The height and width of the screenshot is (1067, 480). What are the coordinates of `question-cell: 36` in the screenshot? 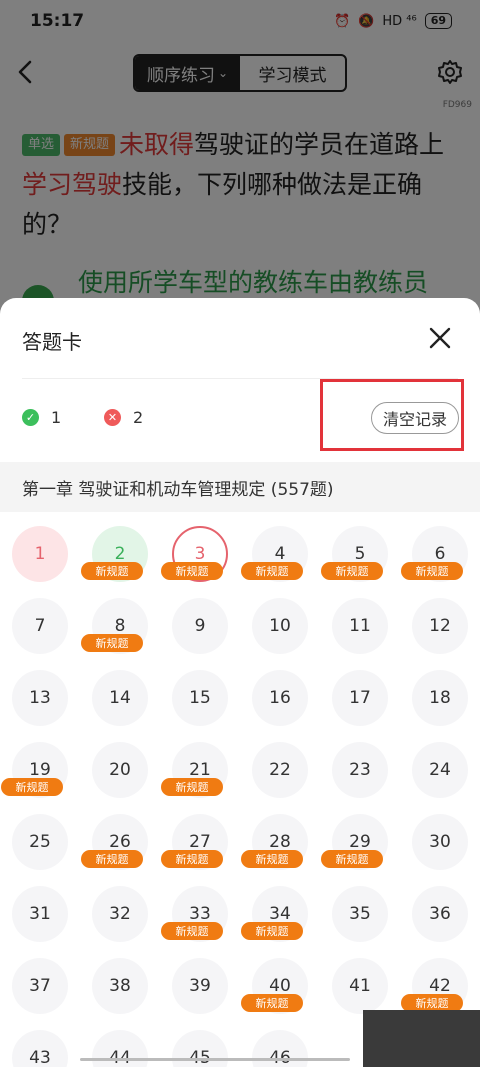 It's located at (440, 914).